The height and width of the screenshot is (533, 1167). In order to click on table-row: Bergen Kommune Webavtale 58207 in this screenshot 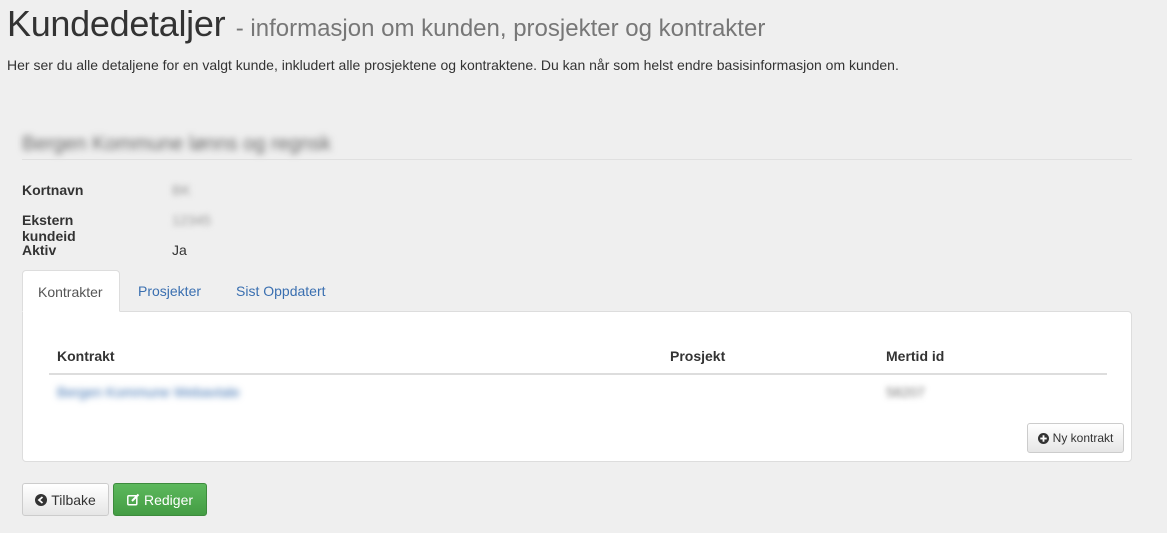, I will do `click(578, 394)`.